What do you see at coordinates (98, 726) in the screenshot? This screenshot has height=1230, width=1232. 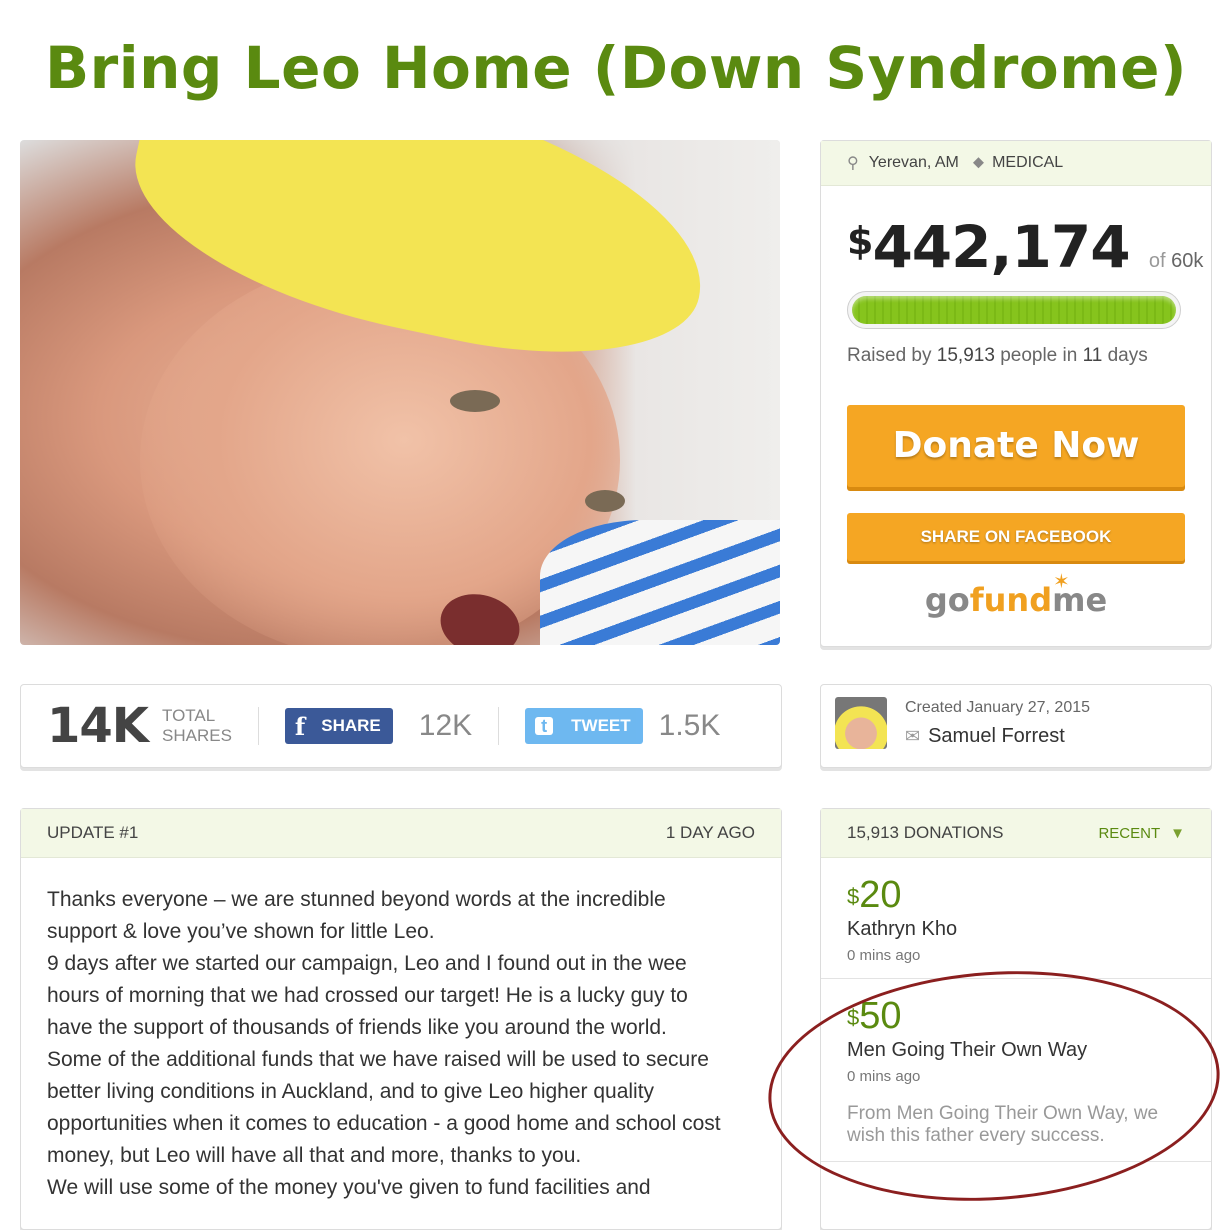 I see `total-shares-count: 14K` at bounding box center [98, 726].